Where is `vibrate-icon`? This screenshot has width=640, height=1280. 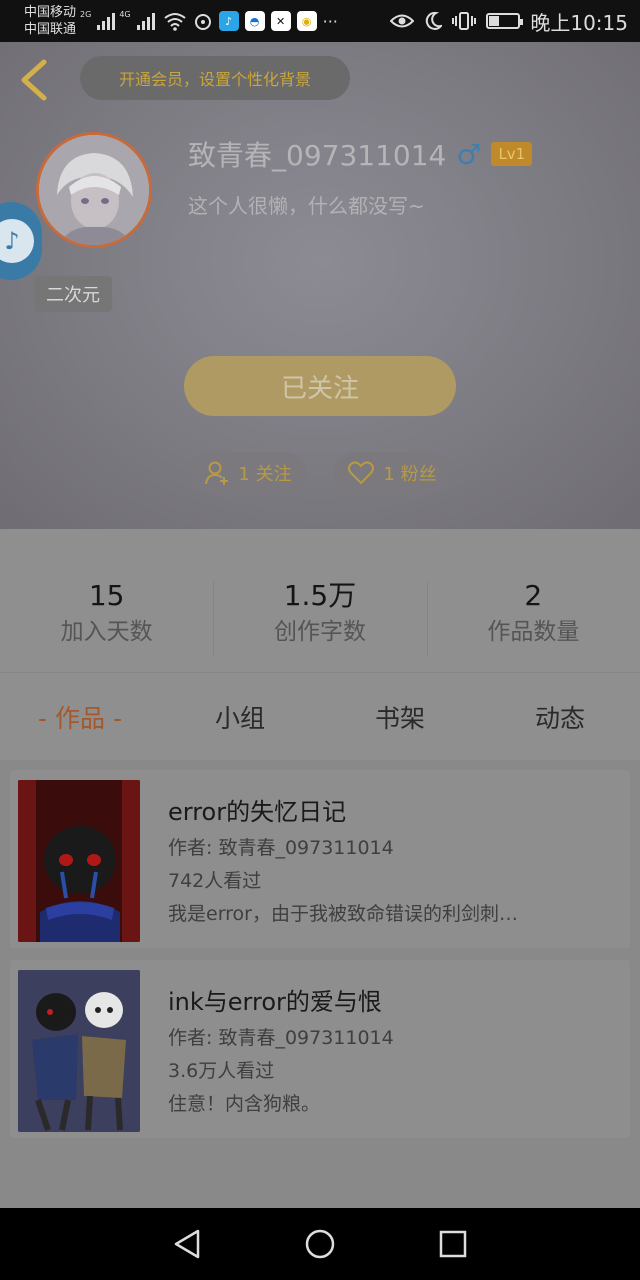 vibrate-icon is located at coordinates (464, 21).